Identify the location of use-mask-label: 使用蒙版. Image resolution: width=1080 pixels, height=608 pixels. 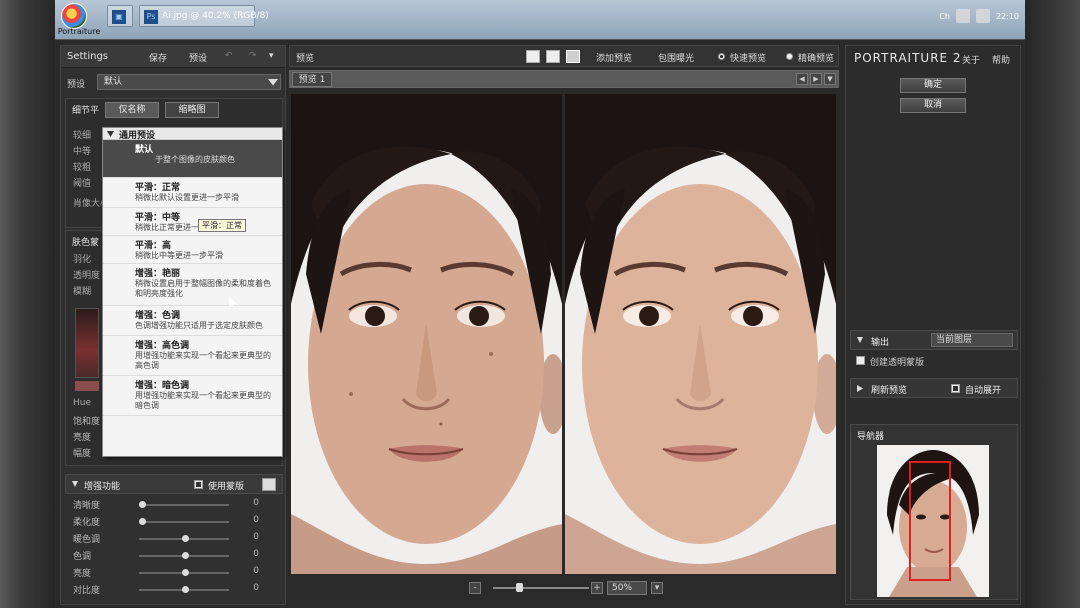
(226, 487).